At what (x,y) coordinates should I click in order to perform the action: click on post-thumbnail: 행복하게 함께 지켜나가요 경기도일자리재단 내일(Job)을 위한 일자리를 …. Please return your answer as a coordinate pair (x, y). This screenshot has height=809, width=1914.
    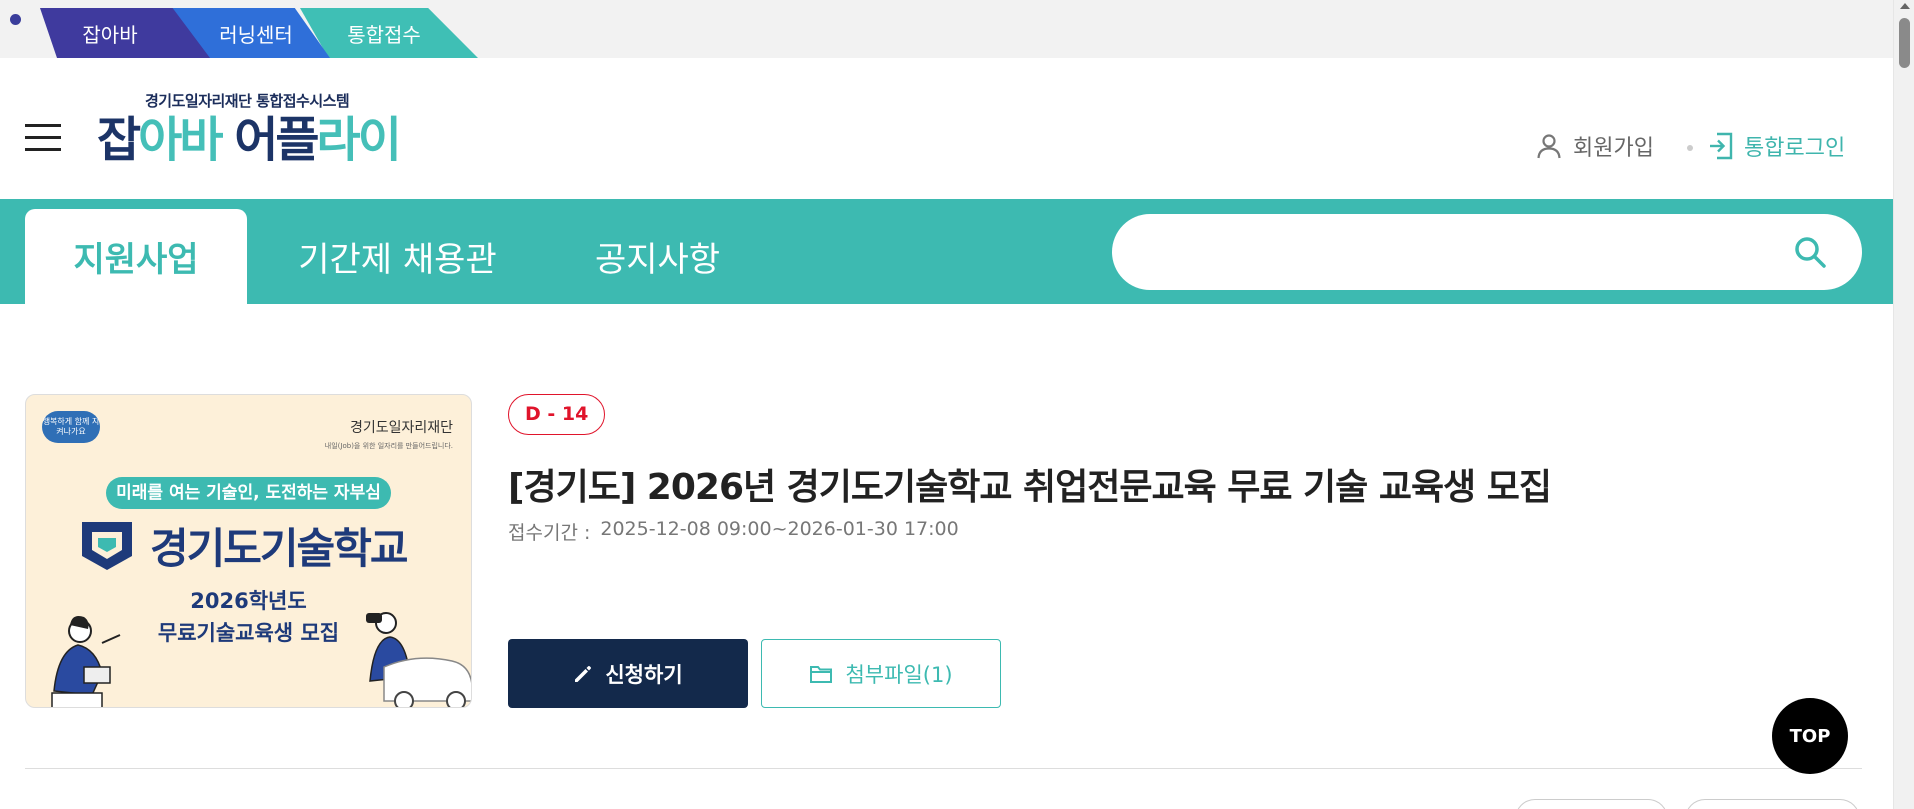
    Looking at the image, I should click on (248, 551).